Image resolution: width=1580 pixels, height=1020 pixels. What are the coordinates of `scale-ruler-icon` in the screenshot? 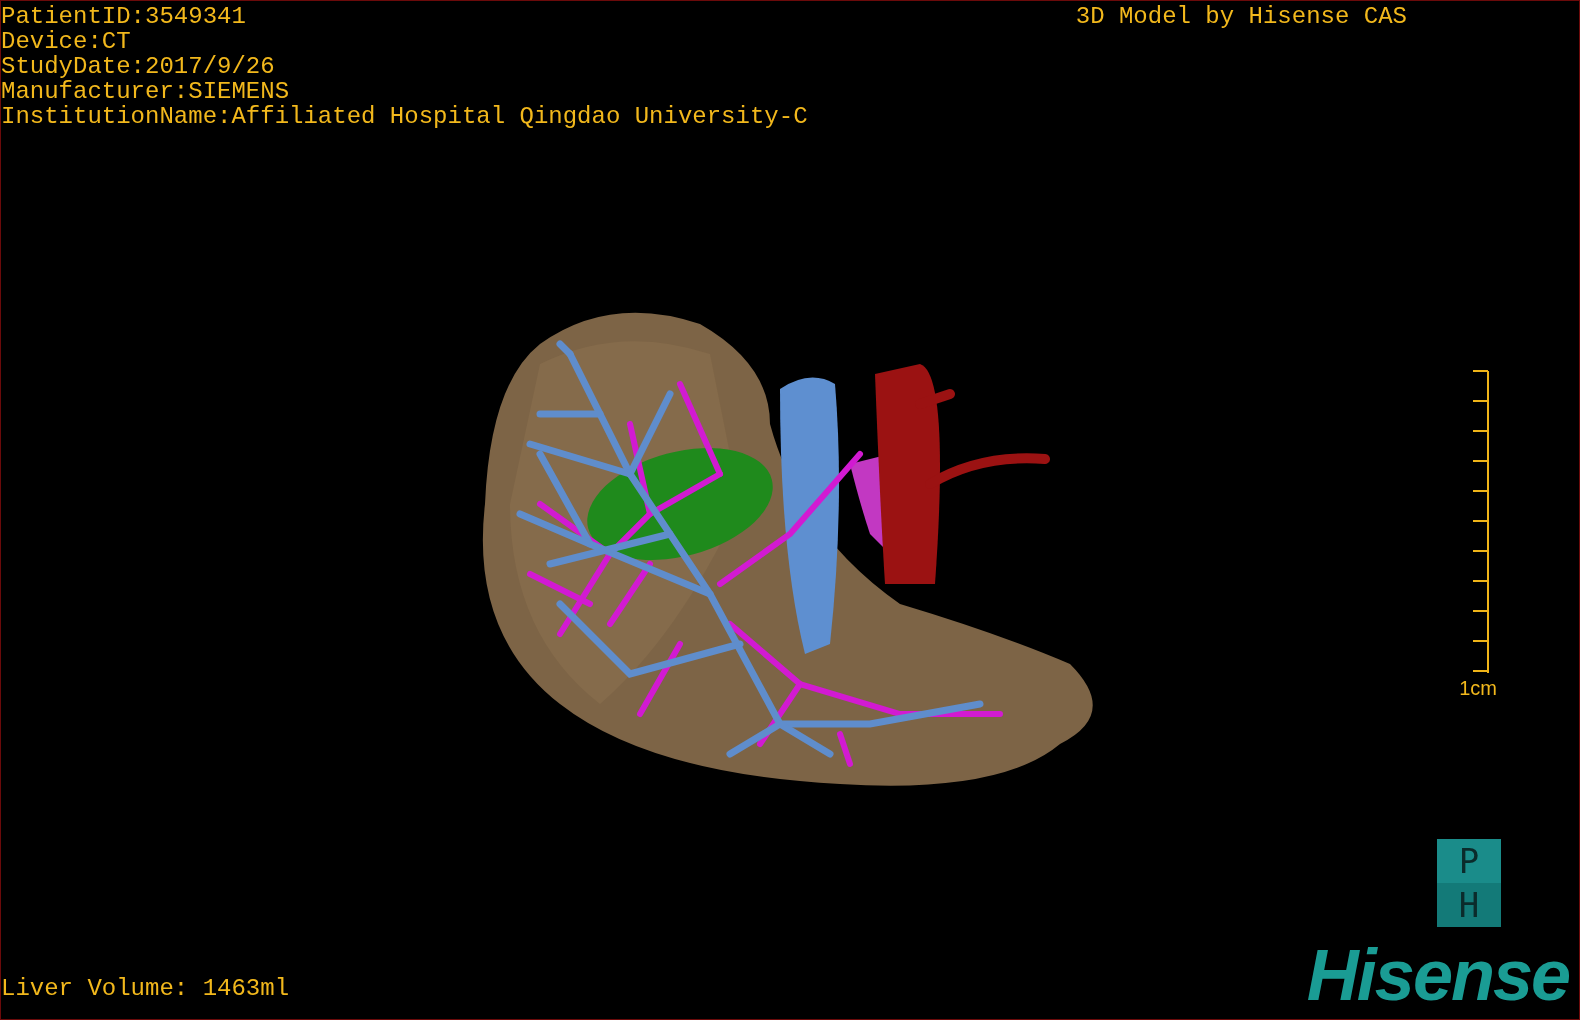 It's located at (1481, 521).